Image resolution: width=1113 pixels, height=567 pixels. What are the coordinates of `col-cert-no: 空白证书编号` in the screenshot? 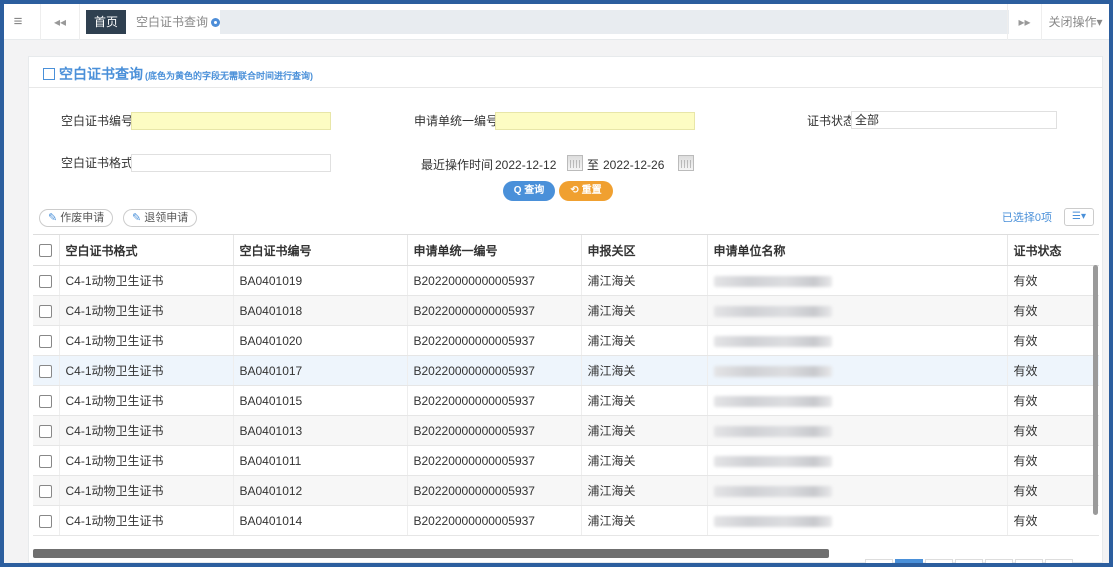 It's located at (319, 250).